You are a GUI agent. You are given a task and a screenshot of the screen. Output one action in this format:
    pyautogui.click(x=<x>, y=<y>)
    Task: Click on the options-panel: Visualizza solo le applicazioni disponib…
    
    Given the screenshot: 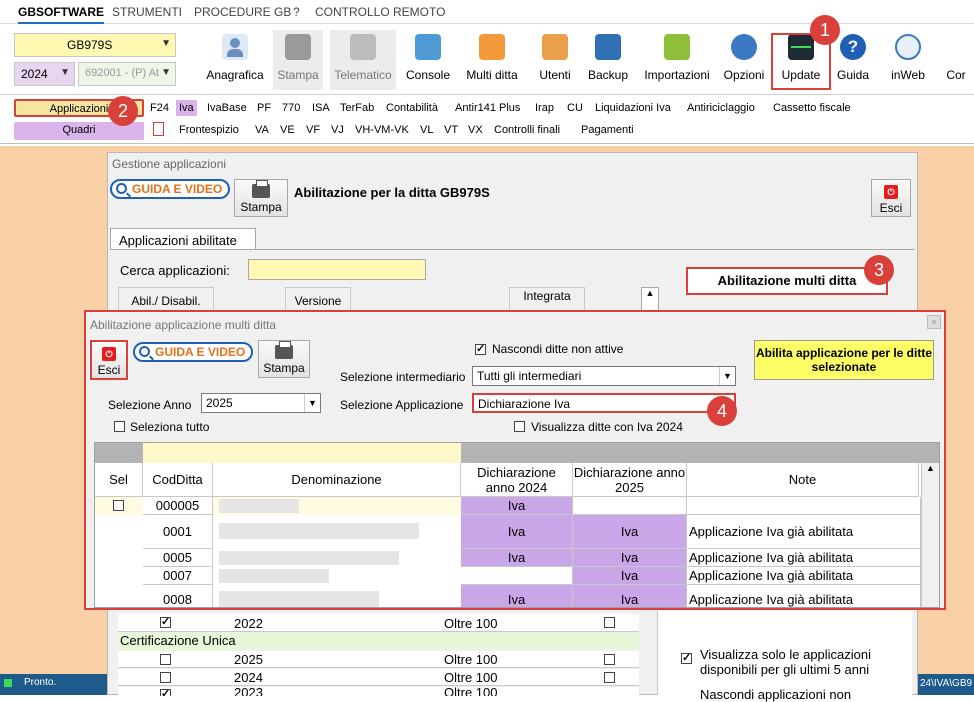 What is the action you would take?
    pyautogui.click(x=784, y=656)
    